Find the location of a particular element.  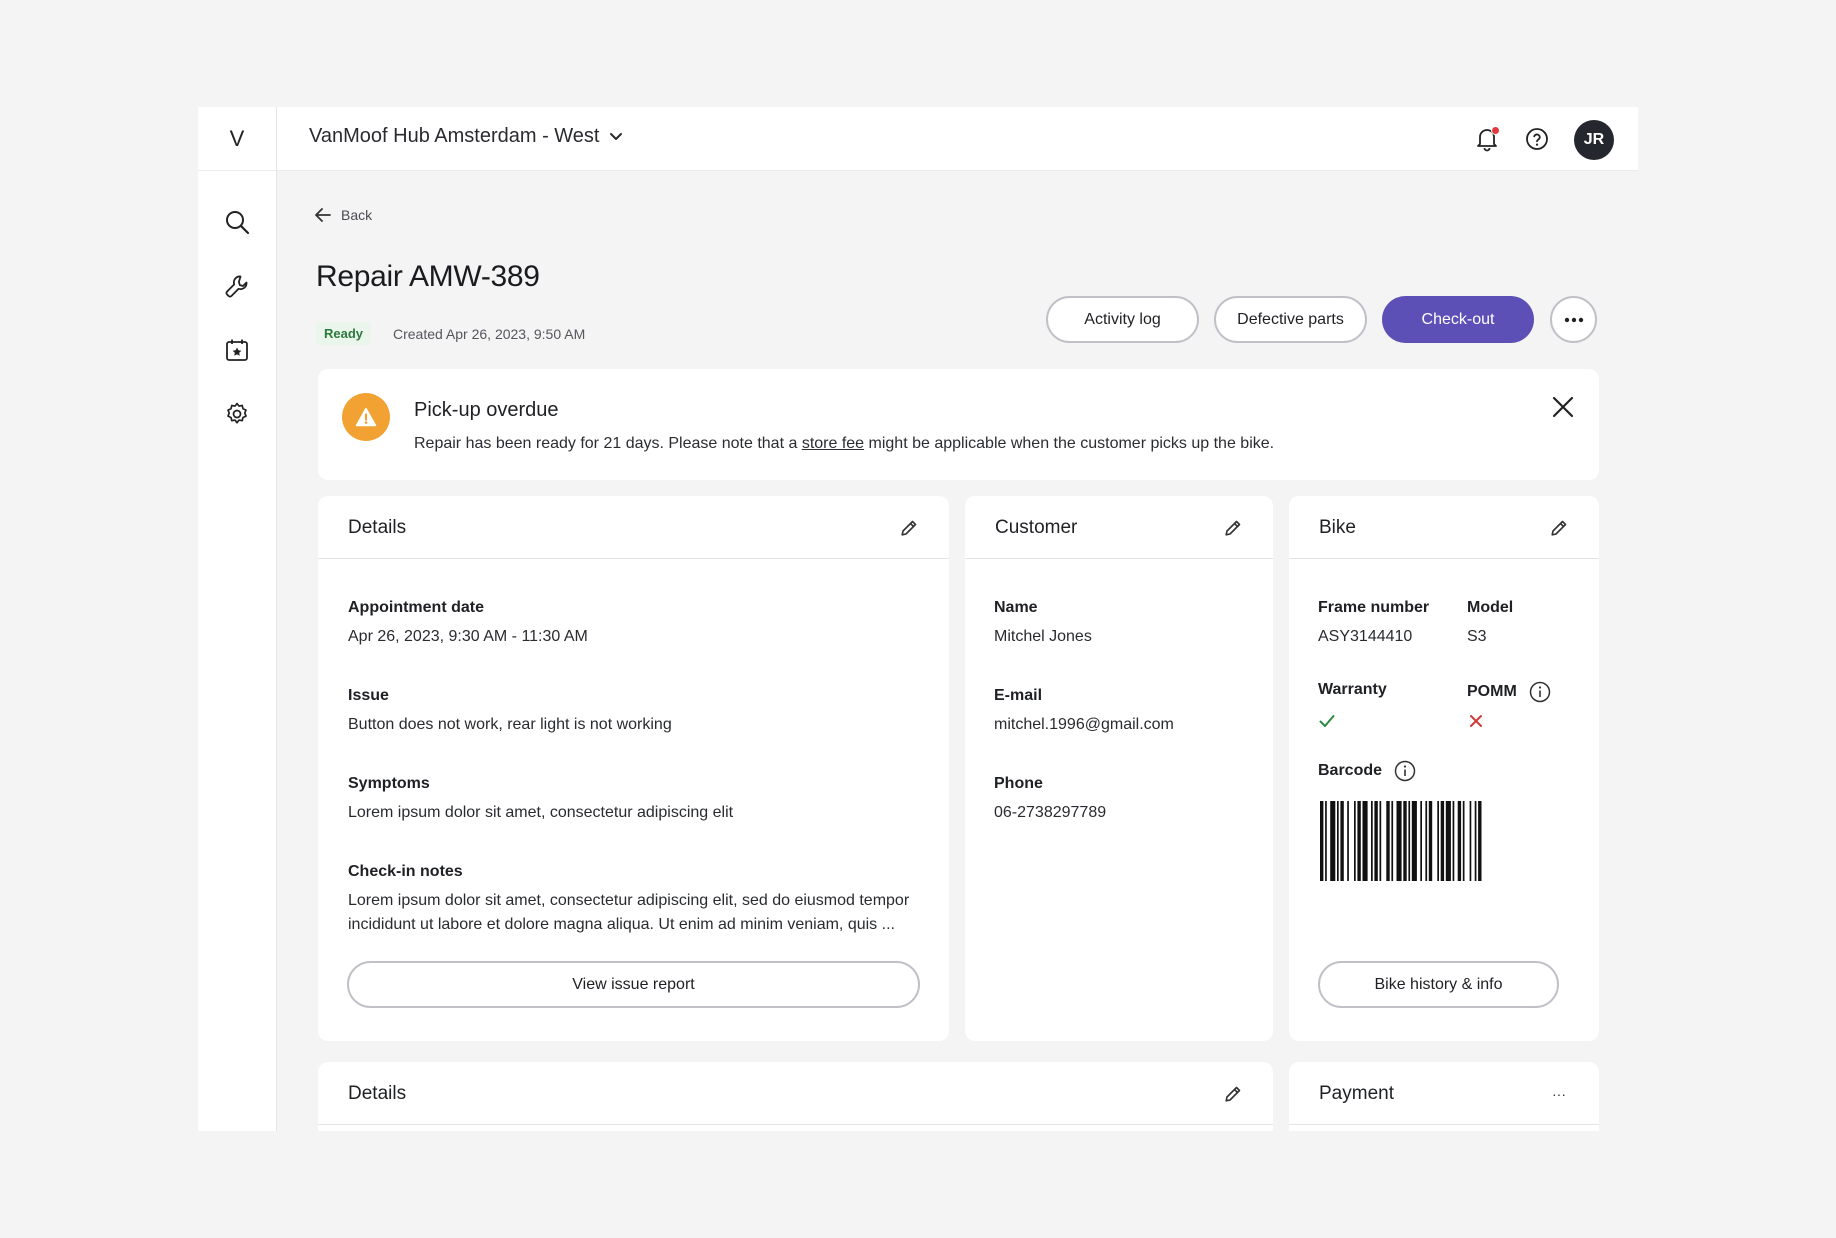

customer-card-header: Customer is located at coordinates (1119, 527).